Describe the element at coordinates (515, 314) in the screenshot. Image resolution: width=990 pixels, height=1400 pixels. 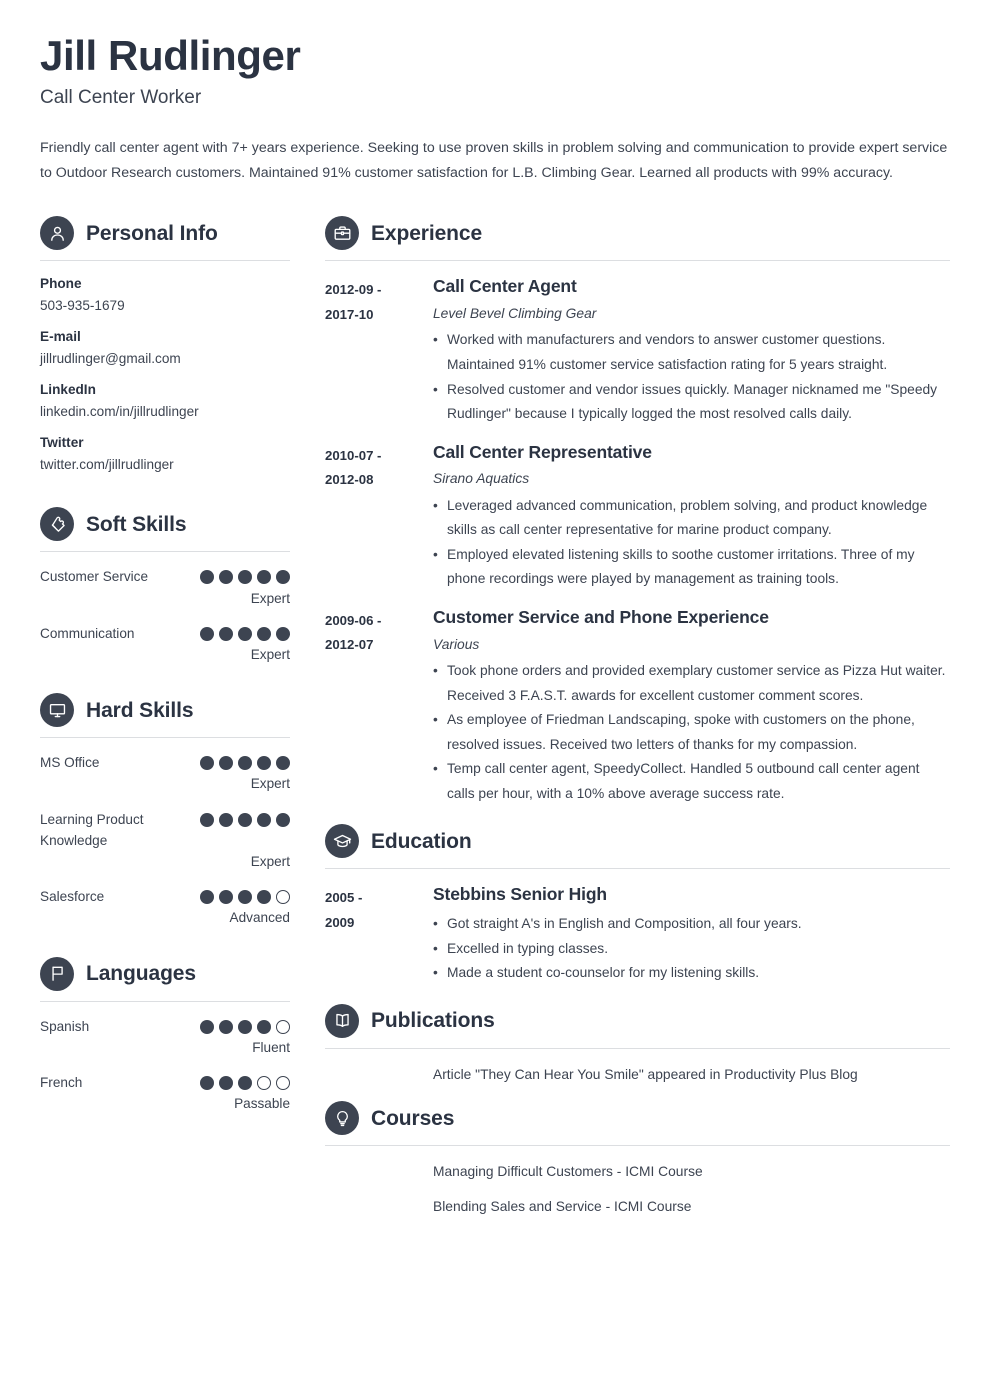
I see `entry-company: Level Bevel Climbing Gear` at that location.